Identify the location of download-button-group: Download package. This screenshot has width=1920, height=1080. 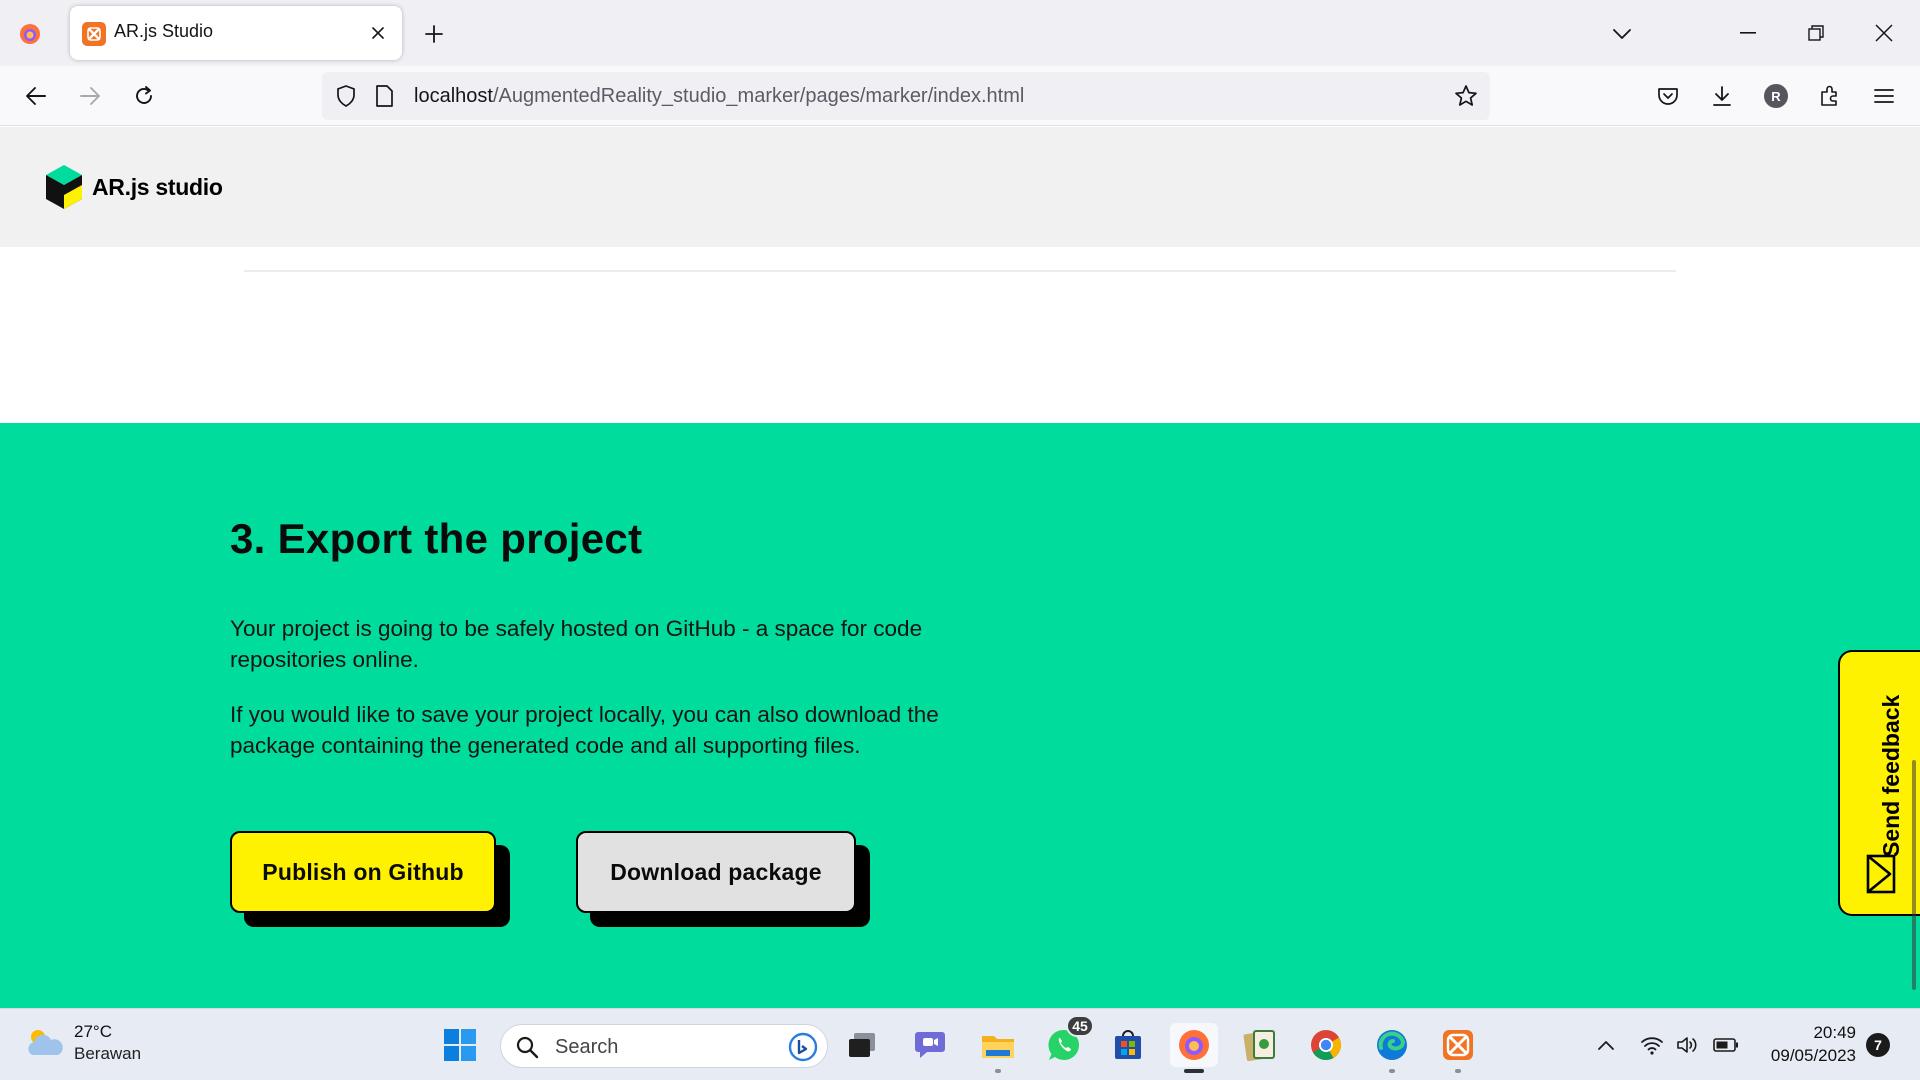
(724, 883).